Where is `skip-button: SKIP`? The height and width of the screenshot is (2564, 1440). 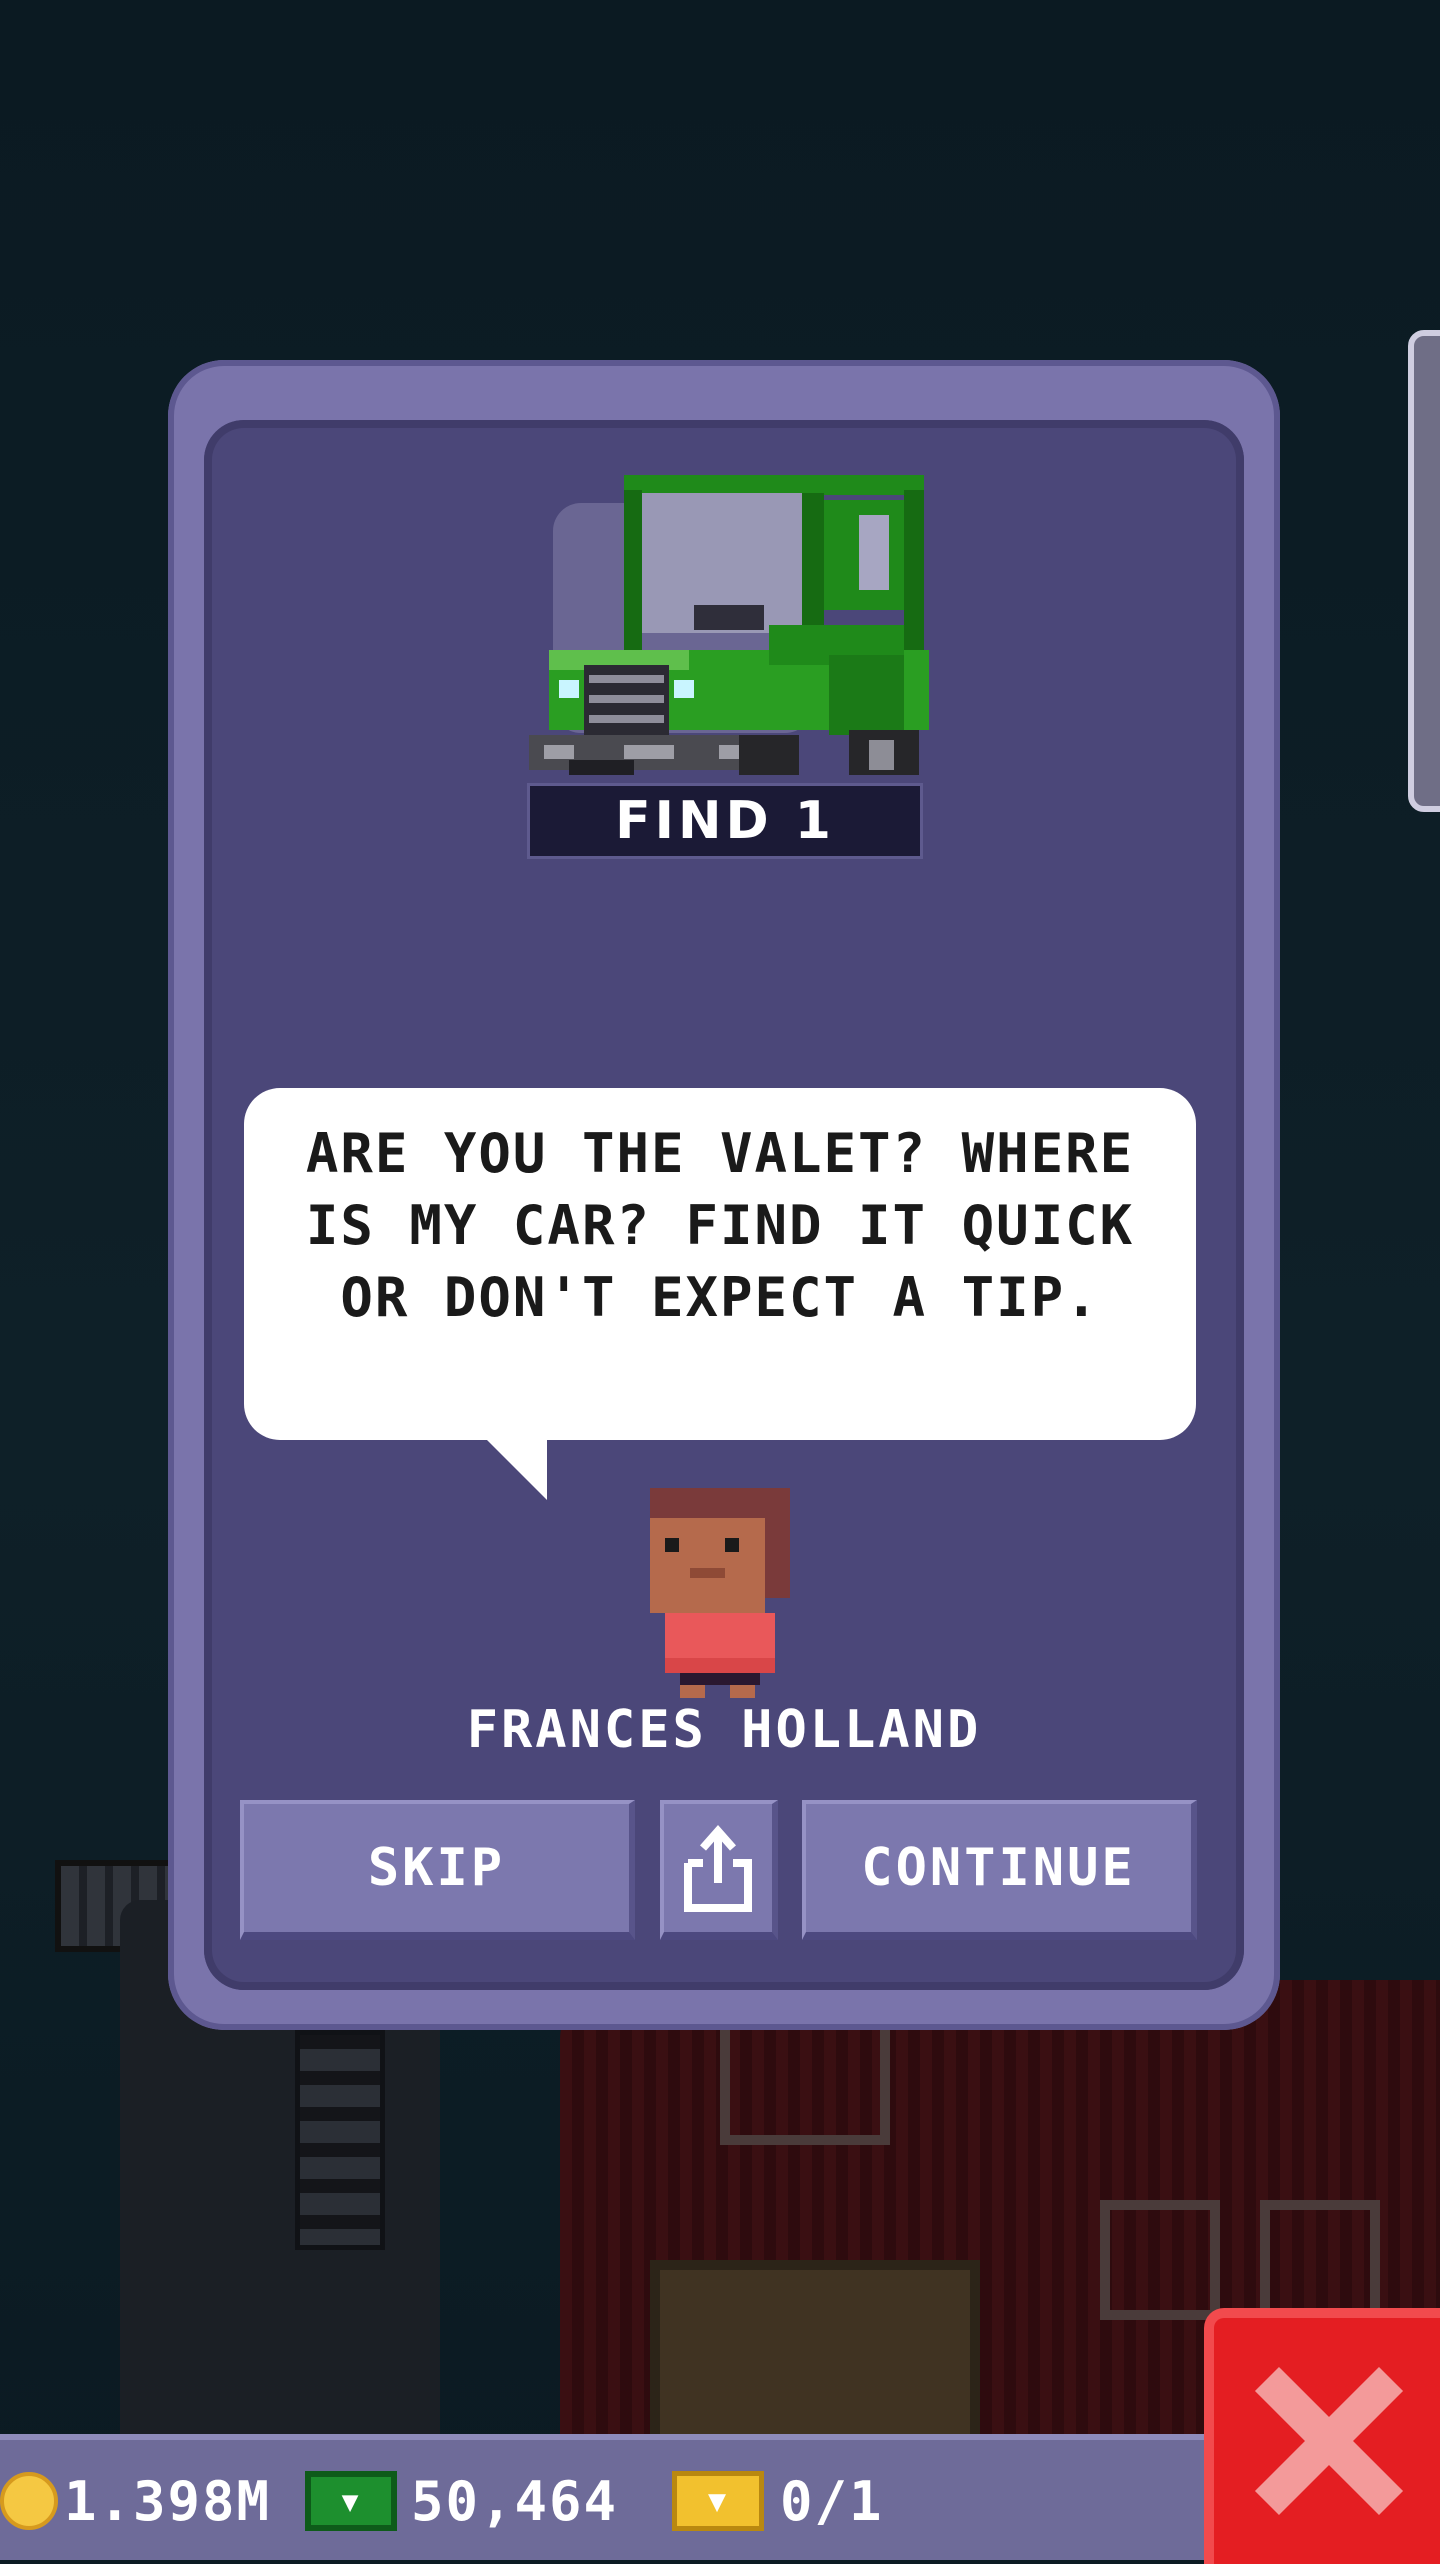 skip-button: SKIP is located at coordinates (437, 1870).